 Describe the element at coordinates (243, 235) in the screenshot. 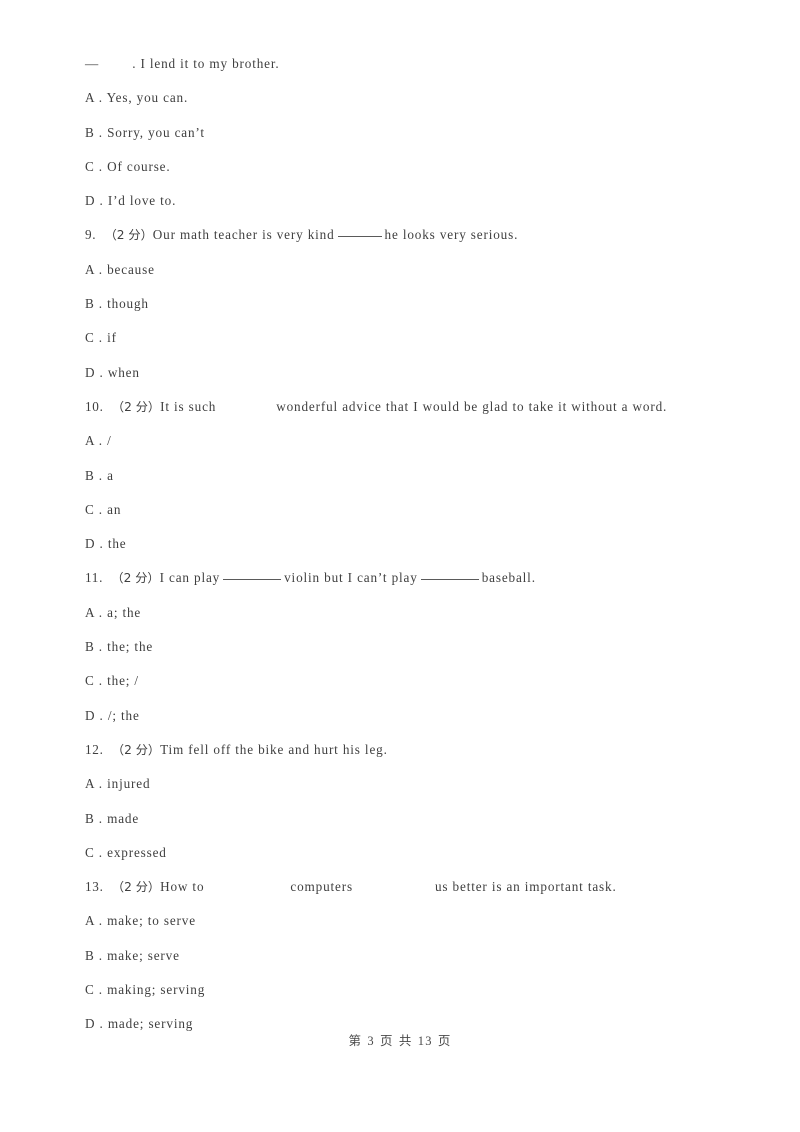

I see `question-stem-text: Our math teacher is very kind` at that location.